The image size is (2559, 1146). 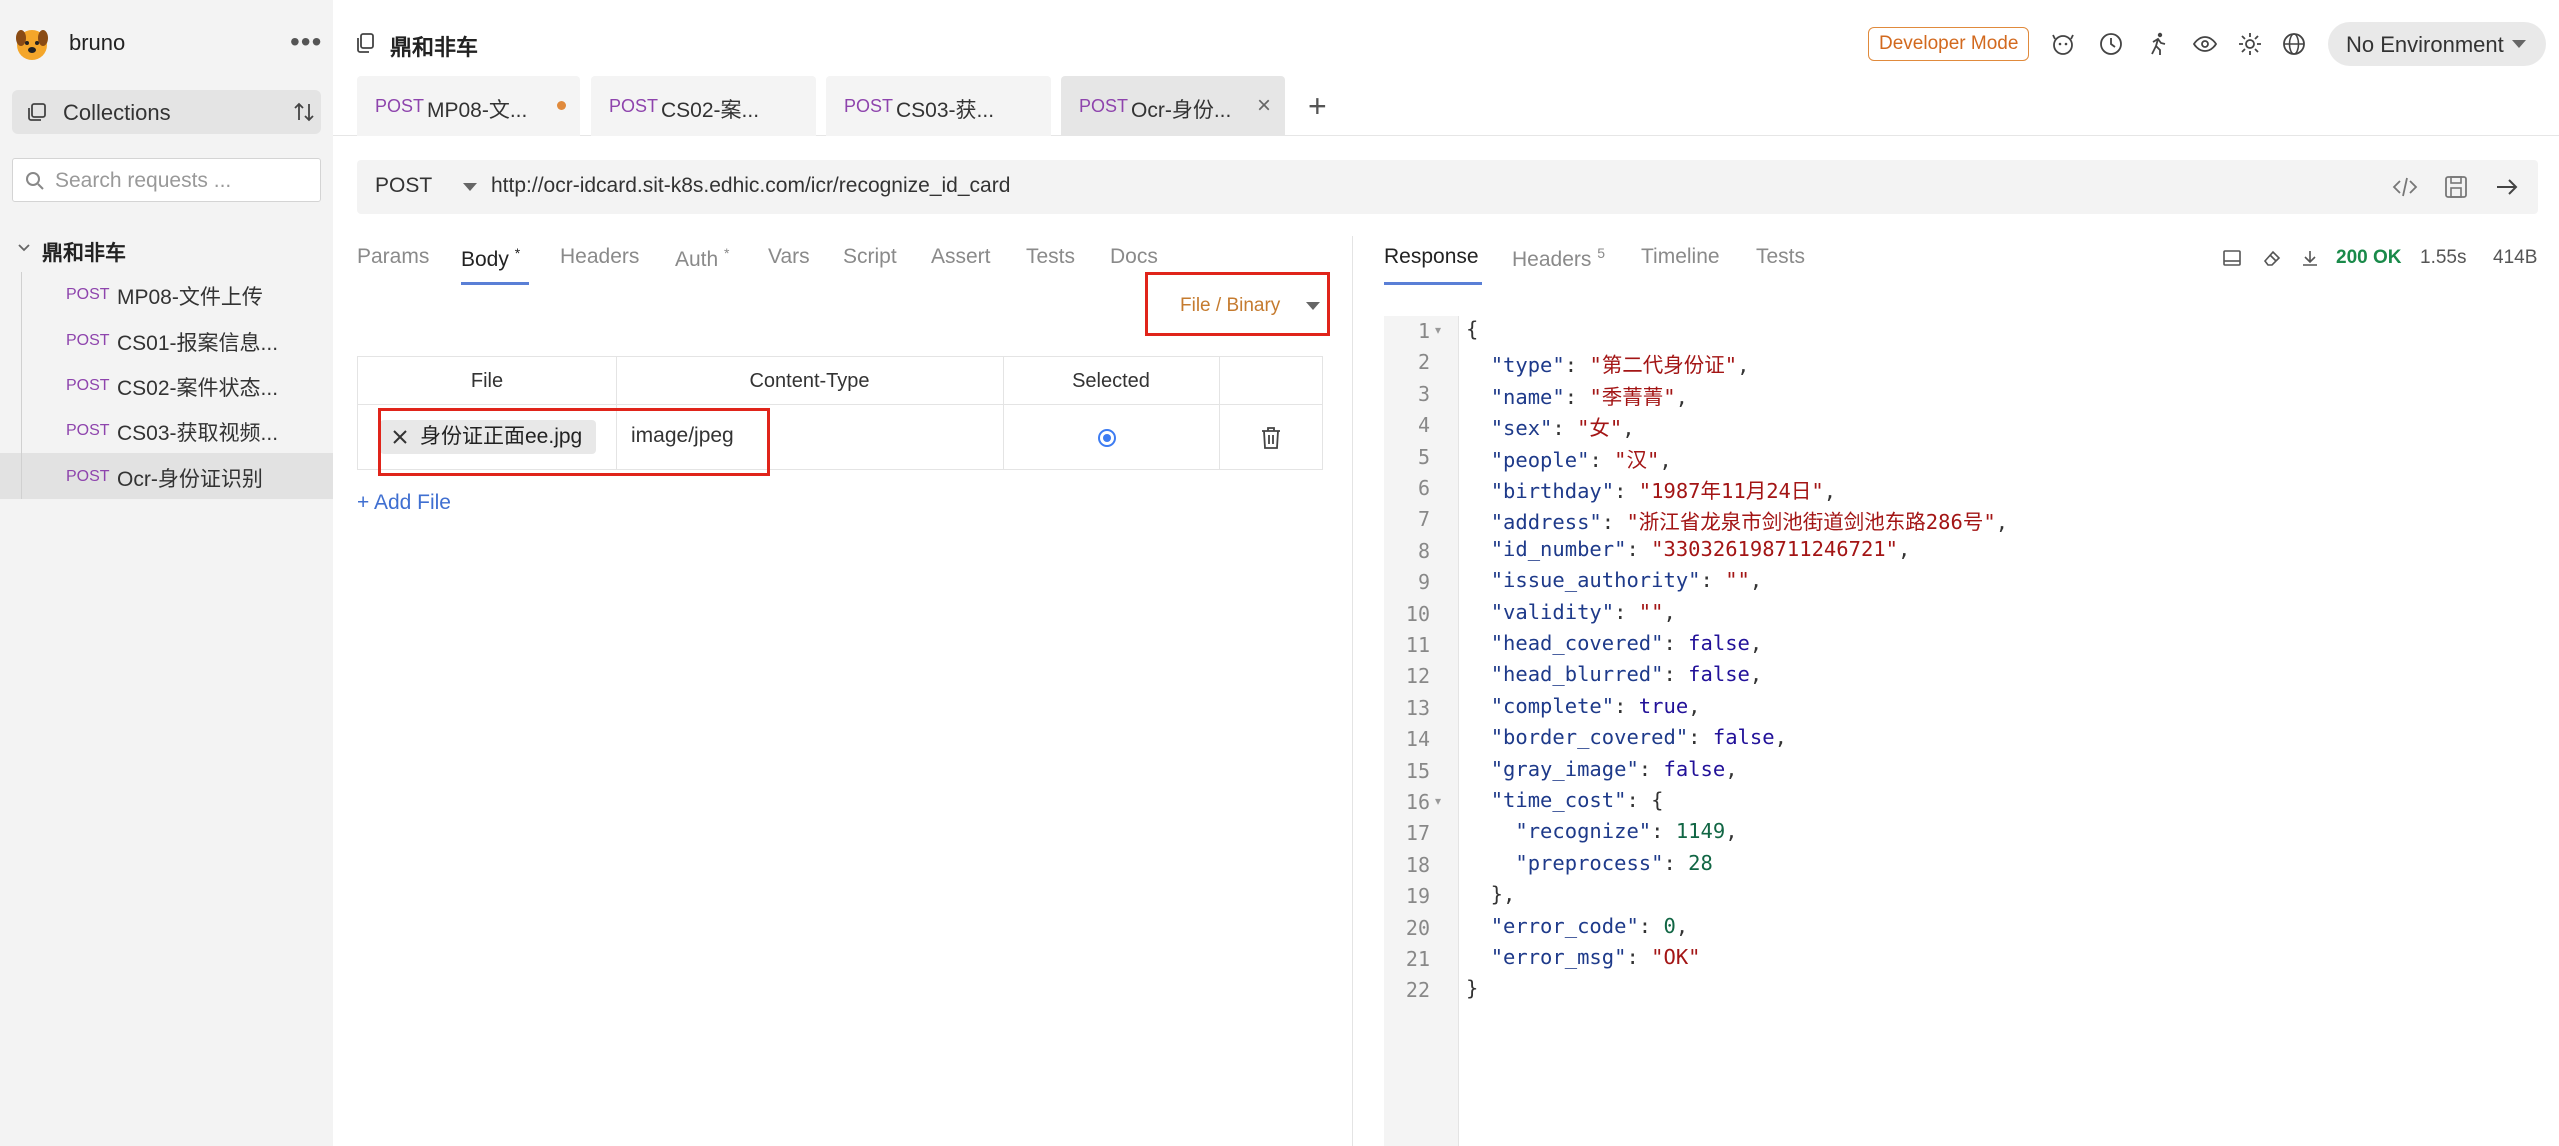 What do you see at coordinates (403, 186) in the screenshot?
I see `method-select: POST` at bounding box center [403, 186].